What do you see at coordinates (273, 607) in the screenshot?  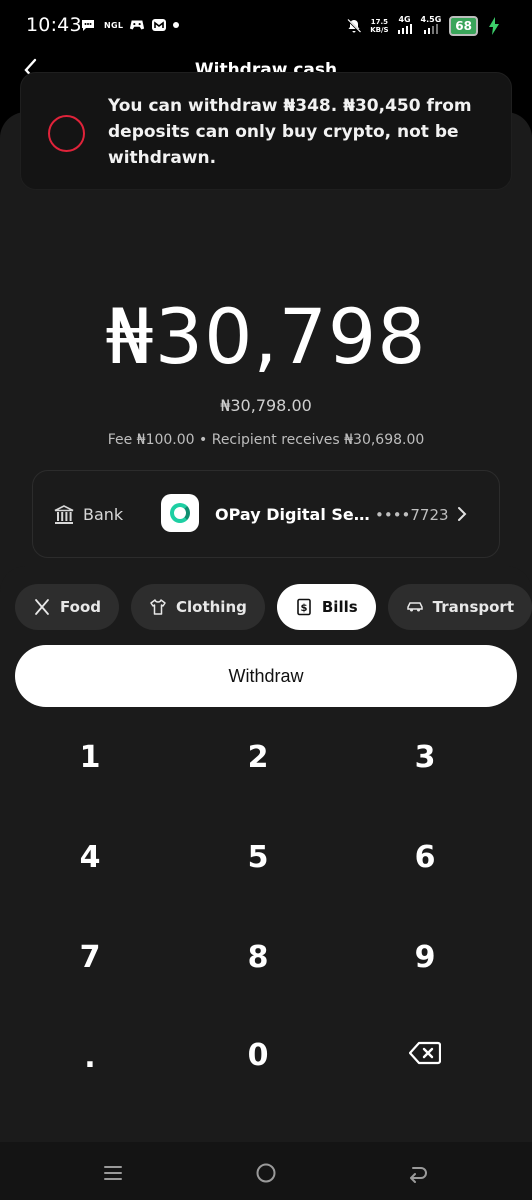 I see `category-chips: Food Clothing $ Bills Transport` at bounding box center [273, 607].